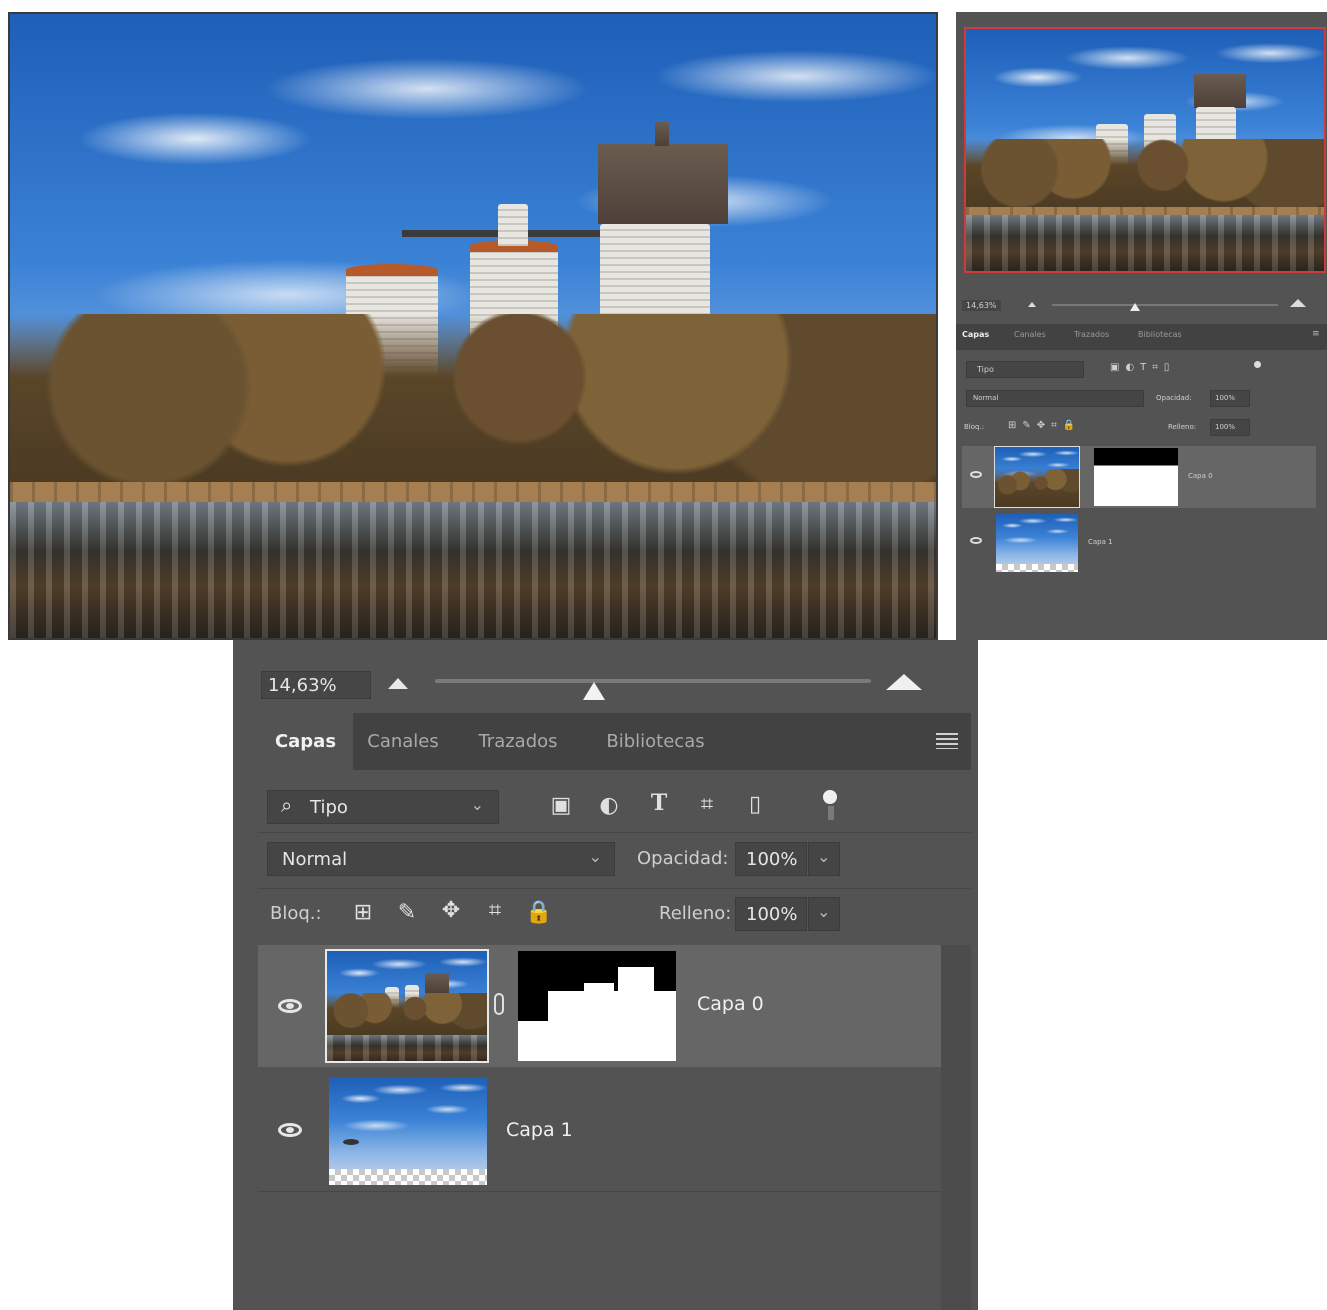 This screenshot has height=1310, width=1327. Describe the element at coordinates (599, 1130) in the screenshot. I see `layer-row-capa-1: Capa 1` at that location.